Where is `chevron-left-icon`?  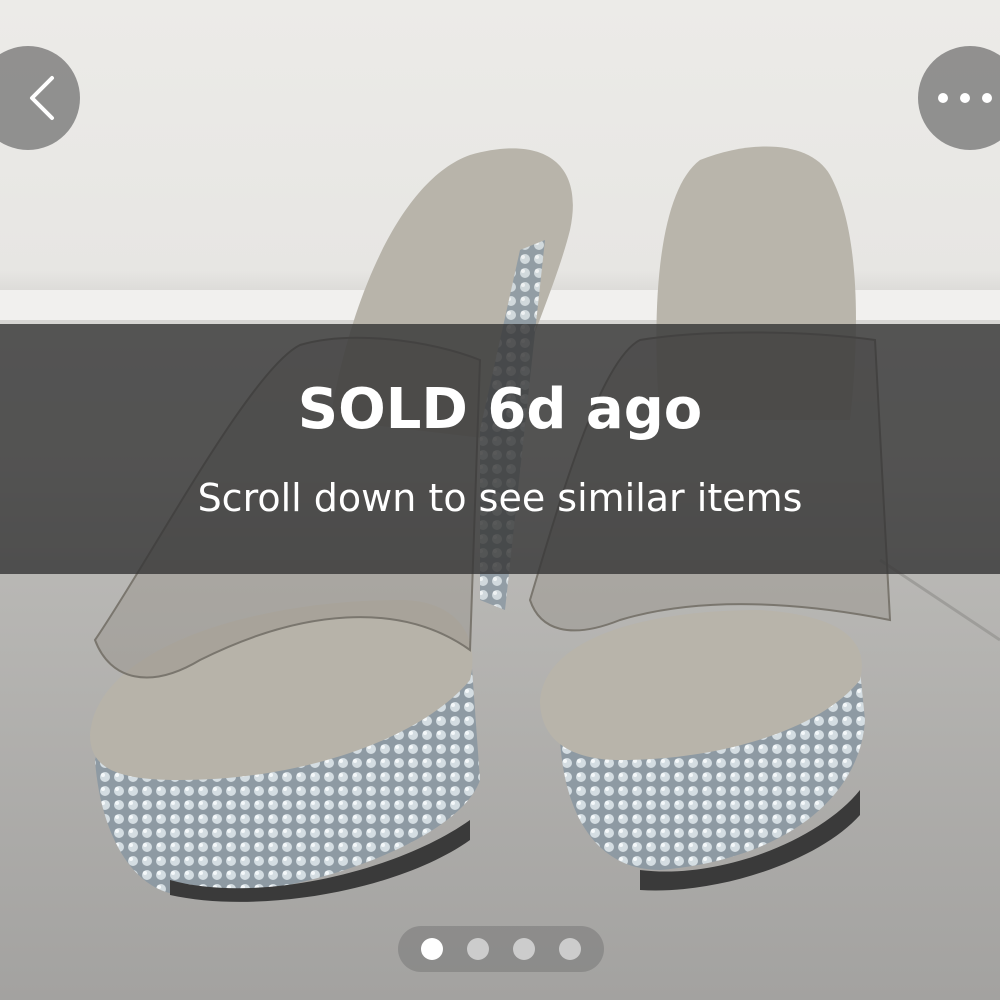
chevron-left-icon is located at coordinates (42, 98).